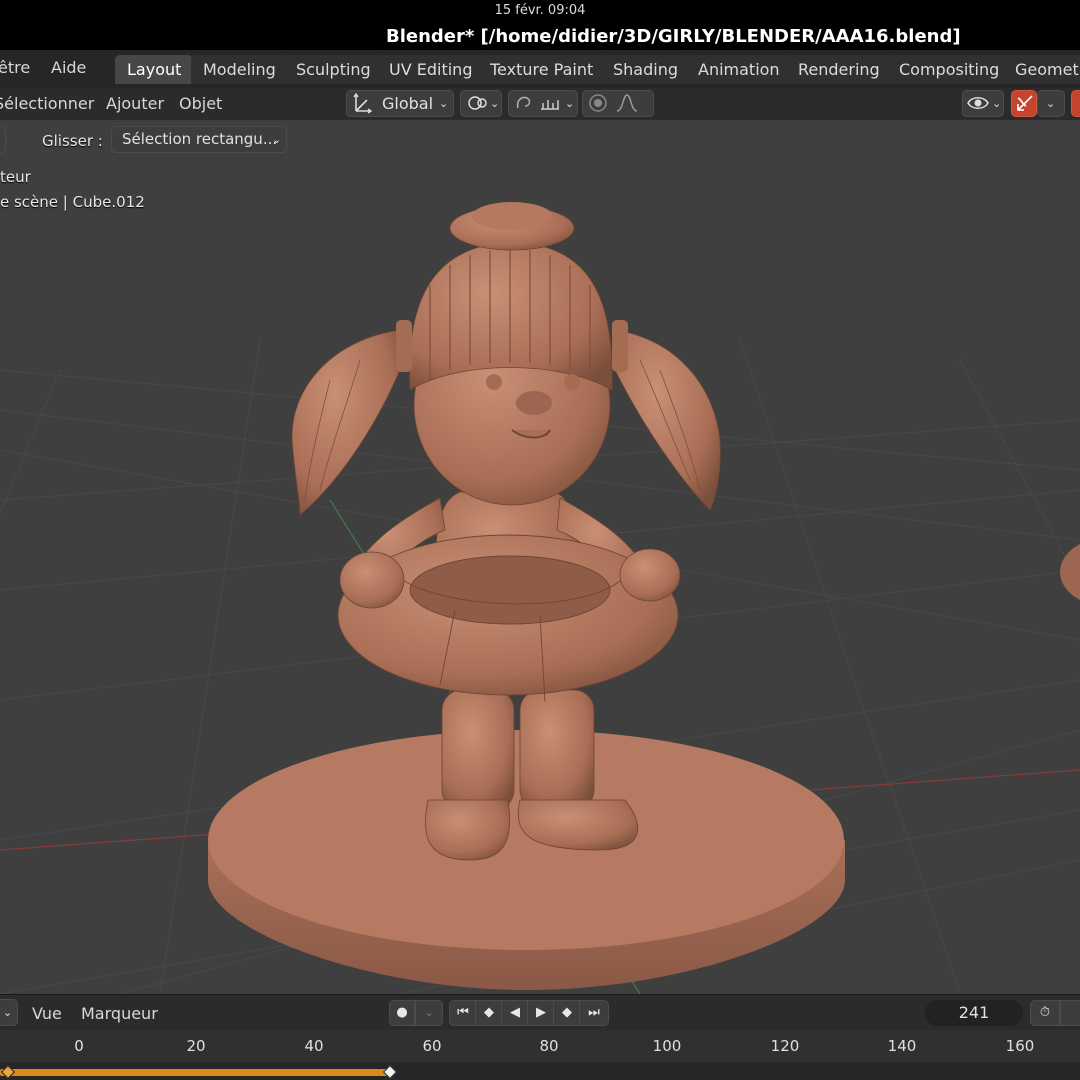 Image resolution: width=1080 pixels, height=1080 pixels. I want to click on scene-info: e scène | Cube.012, so click(72, 202).